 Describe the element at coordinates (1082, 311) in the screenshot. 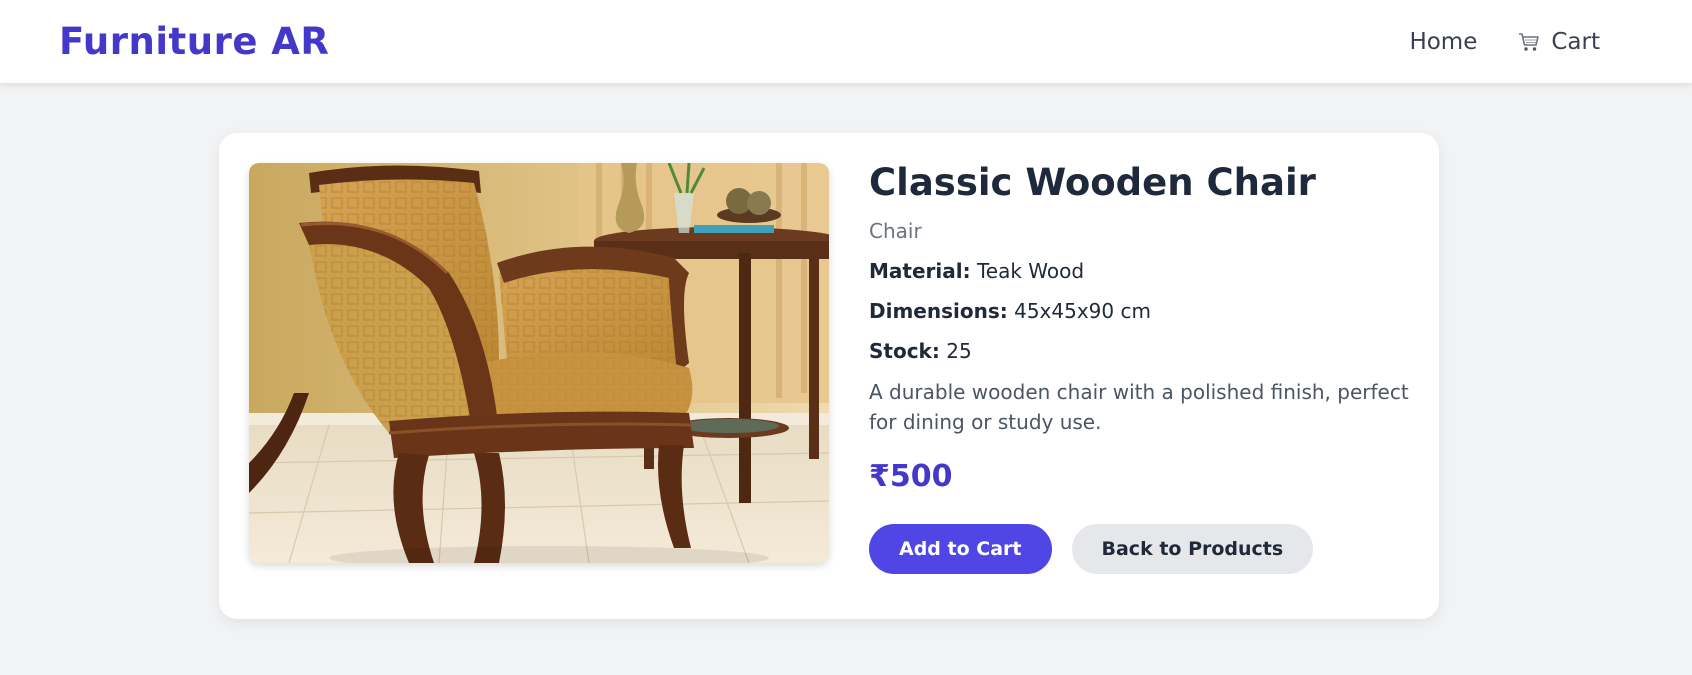

I see `spec-dimensions-value: 45x45x90 cm` at that location.